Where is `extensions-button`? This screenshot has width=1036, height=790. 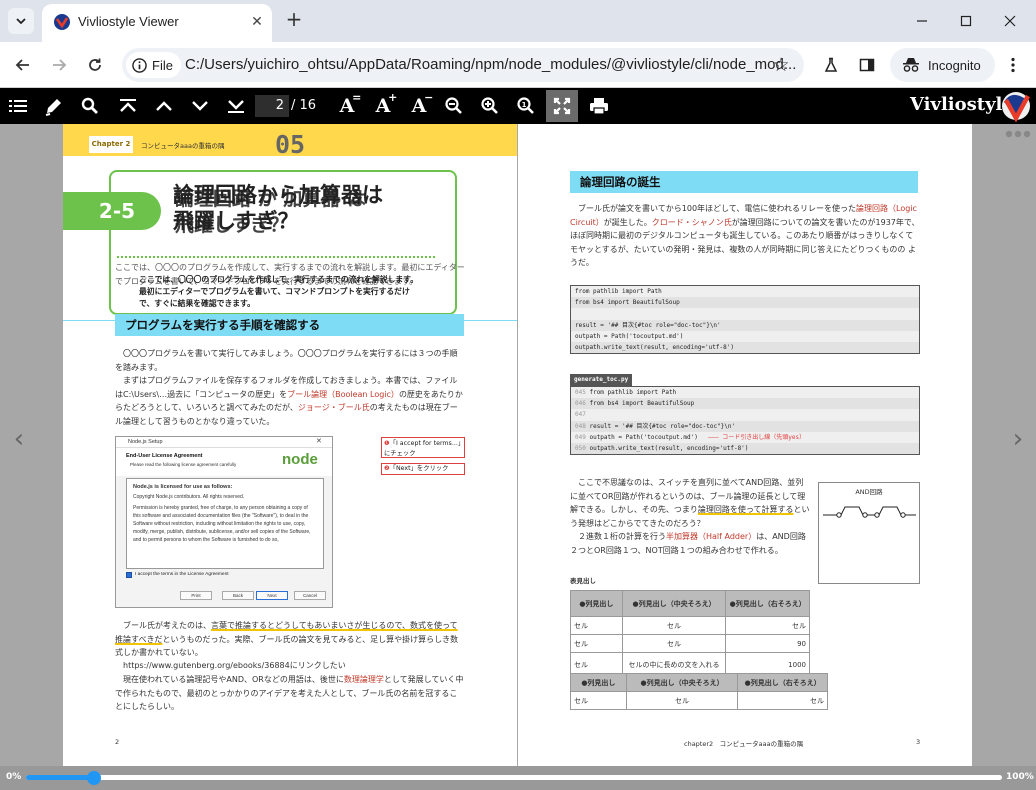
extensions-button is located at coordinates (831, 65).